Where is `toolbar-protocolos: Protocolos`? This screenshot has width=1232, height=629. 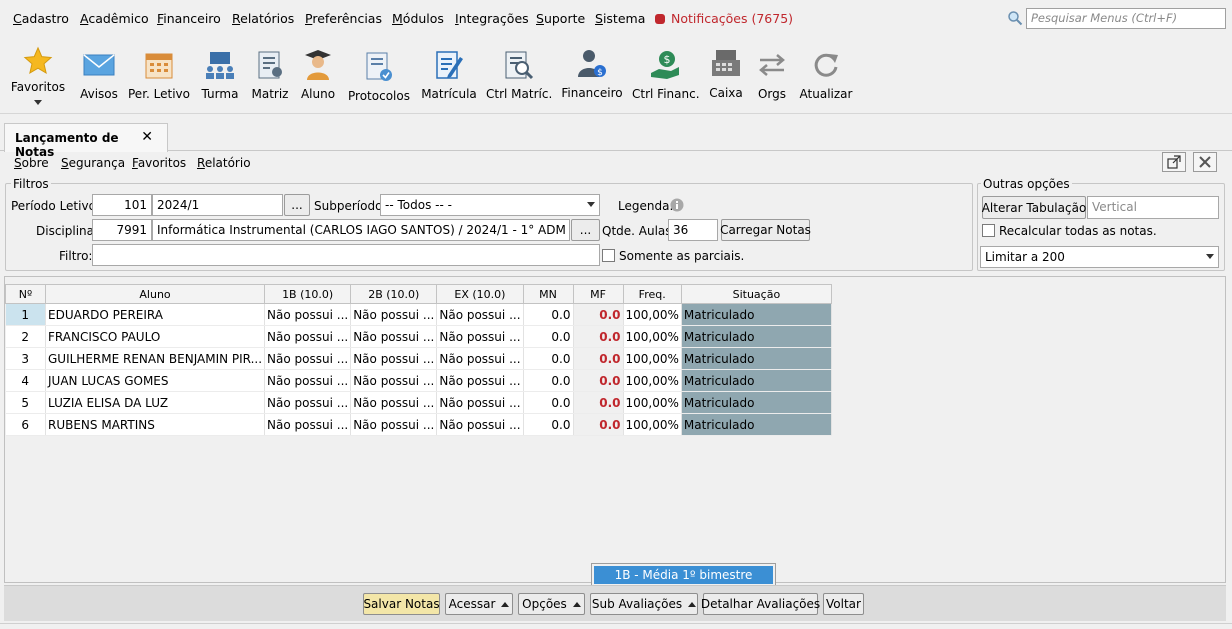
toolbar-protocolos: Protocolos is located at coordinates (379, 75).